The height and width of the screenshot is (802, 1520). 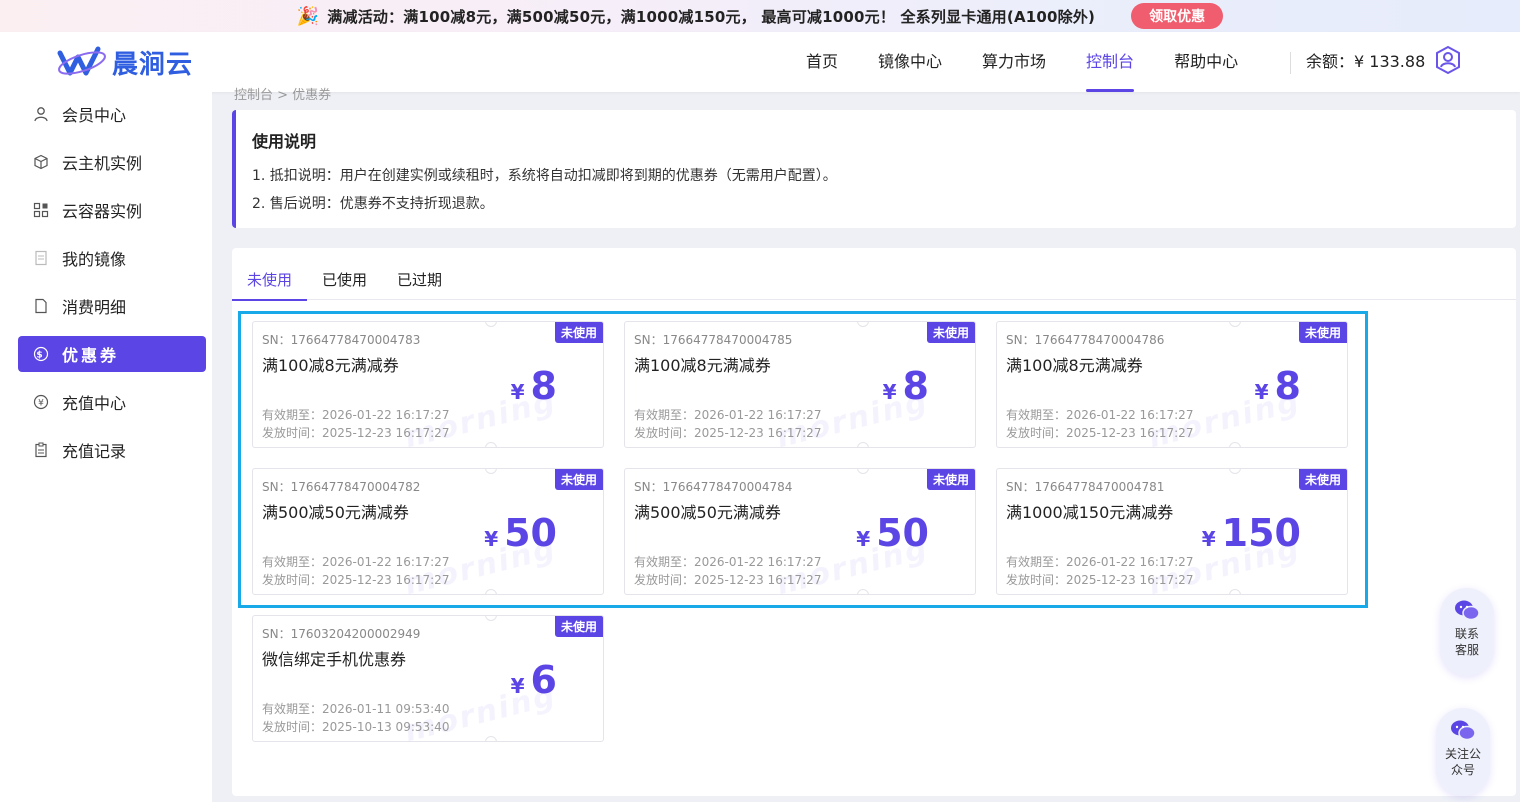 What do you see at coordinates (91, 355) in the screenshot?
I see `sidebar-item-label: 优惠券` at bounding box center [91, 355].